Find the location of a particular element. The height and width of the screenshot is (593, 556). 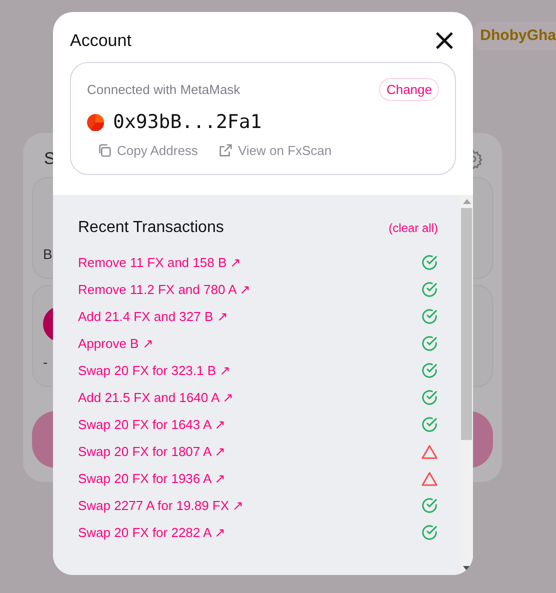

transaction-link: Swap 20 FX for 1807 A ↗ is located at coordinates (152, 451).